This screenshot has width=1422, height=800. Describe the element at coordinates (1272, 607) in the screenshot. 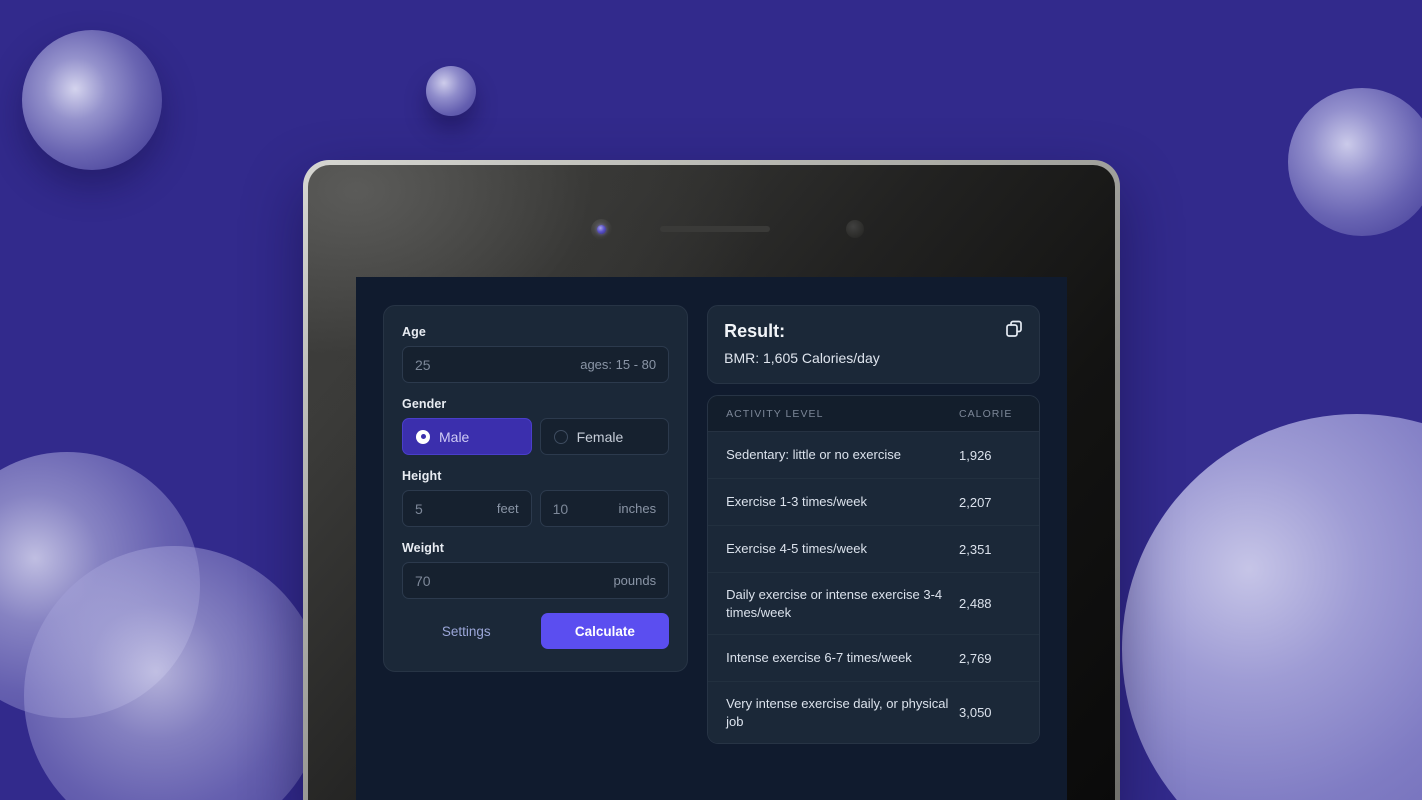

I see `decorative-sphere-bottom-right-large` at that location.